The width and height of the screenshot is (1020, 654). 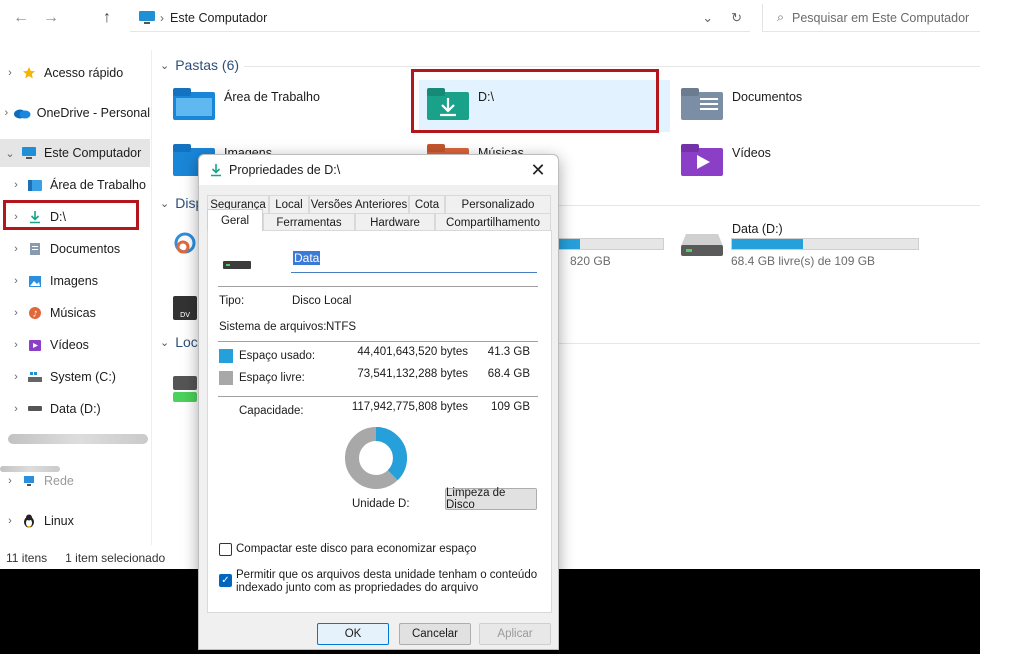 I want to click on close-icon: ✕, so click(x=538, y=169).